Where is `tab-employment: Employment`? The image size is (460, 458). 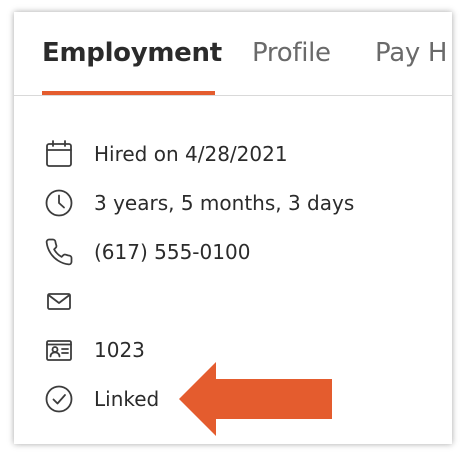
tab-employment: Employment is located at coordinates (132, 53).